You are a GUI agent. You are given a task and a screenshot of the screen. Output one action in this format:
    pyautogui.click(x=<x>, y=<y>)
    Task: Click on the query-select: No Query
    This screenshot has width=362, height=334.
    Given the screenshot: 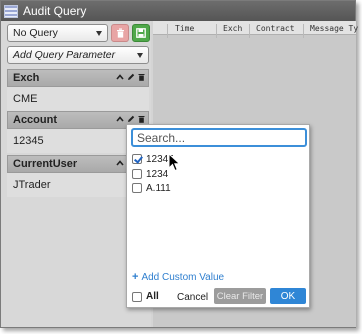 What is the action you would take?
    pyautogui.click(x=57, y=33)
    